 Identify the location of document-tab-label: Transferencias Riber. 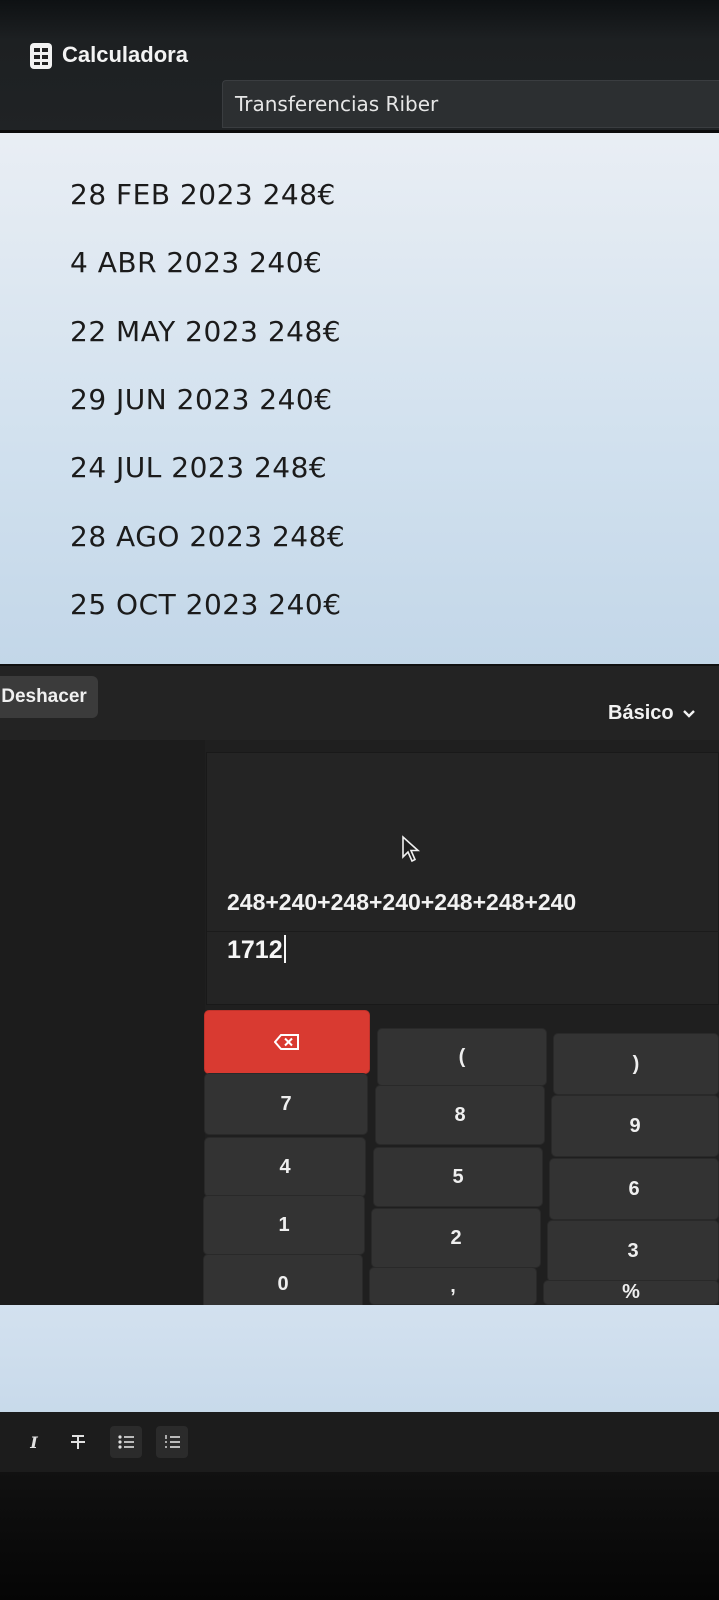
(337, 104).